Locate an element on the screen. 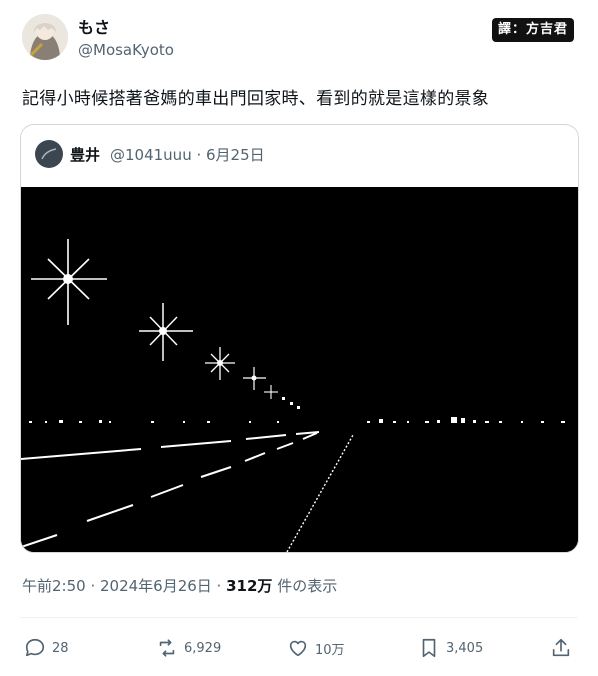 The height and width of the screenshot is (676, 598). repost-icon is located at coordinates (167, 648).